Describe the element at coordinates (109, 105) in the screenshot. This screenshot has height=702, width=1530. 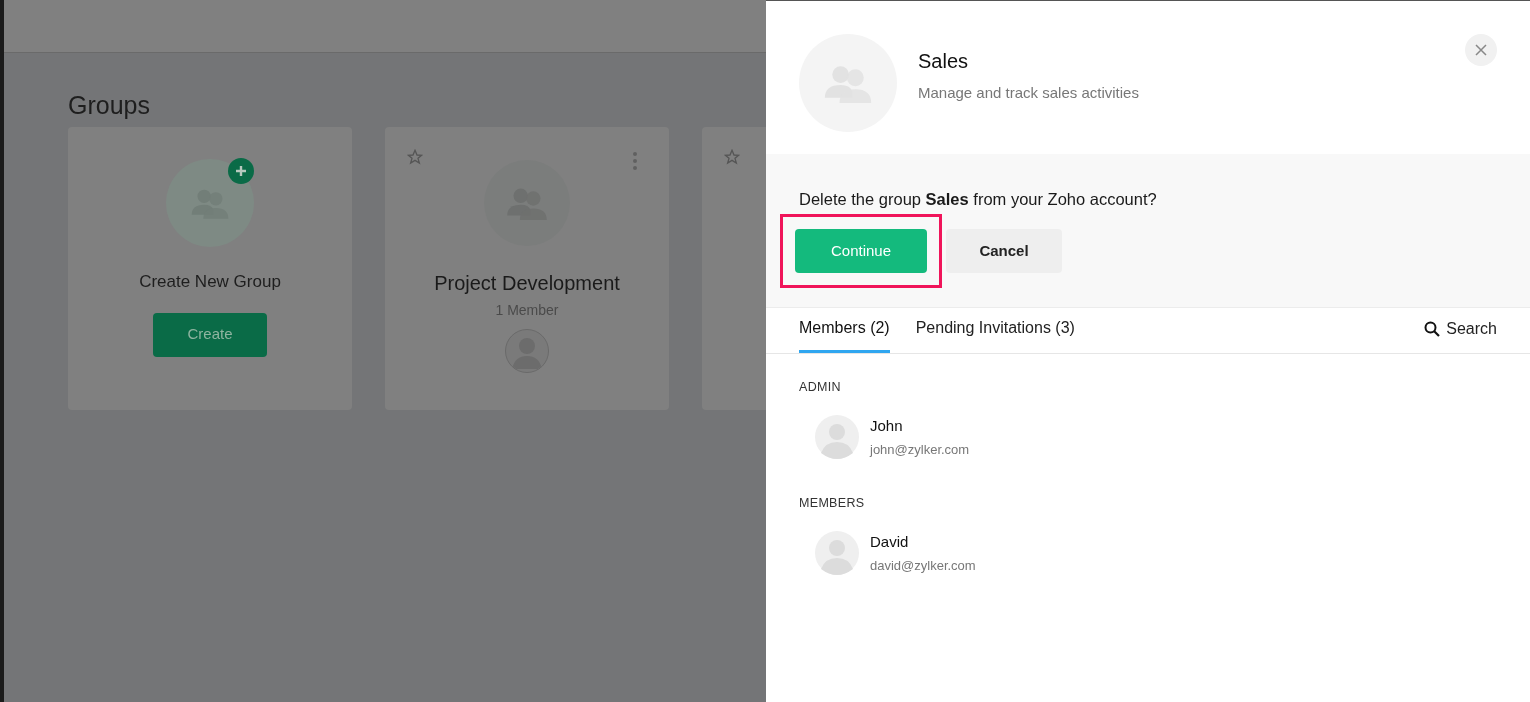
I see `page-title: Groups` at that location.